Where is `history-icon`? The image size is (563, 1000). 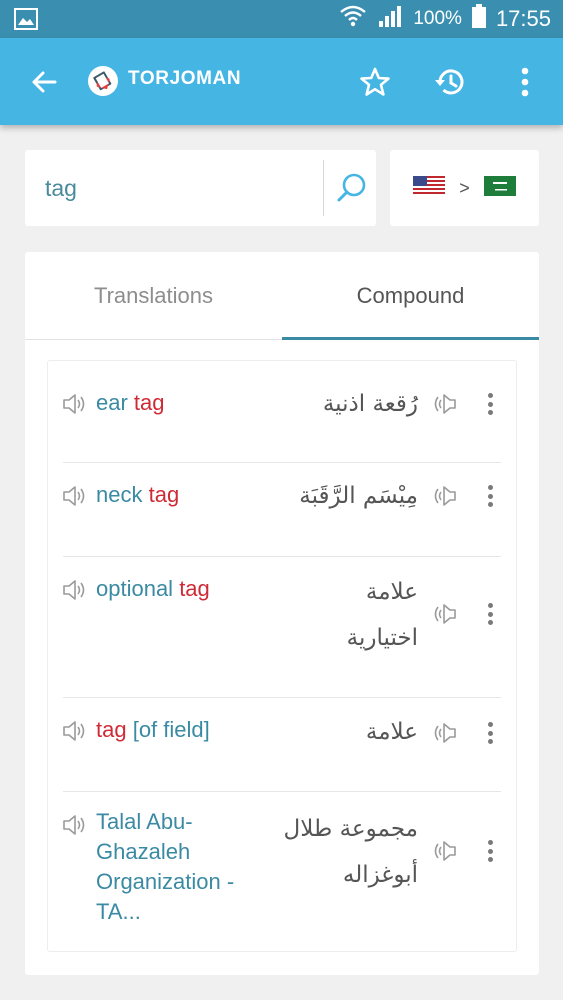
history-icon is located at coordinates (450, 82).